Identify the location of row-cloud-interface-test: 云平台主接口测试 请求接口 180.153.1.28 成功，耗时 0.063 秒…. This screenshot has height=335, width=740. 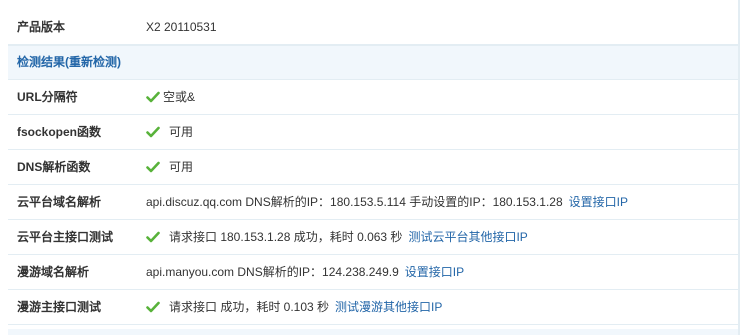
(373, 237).